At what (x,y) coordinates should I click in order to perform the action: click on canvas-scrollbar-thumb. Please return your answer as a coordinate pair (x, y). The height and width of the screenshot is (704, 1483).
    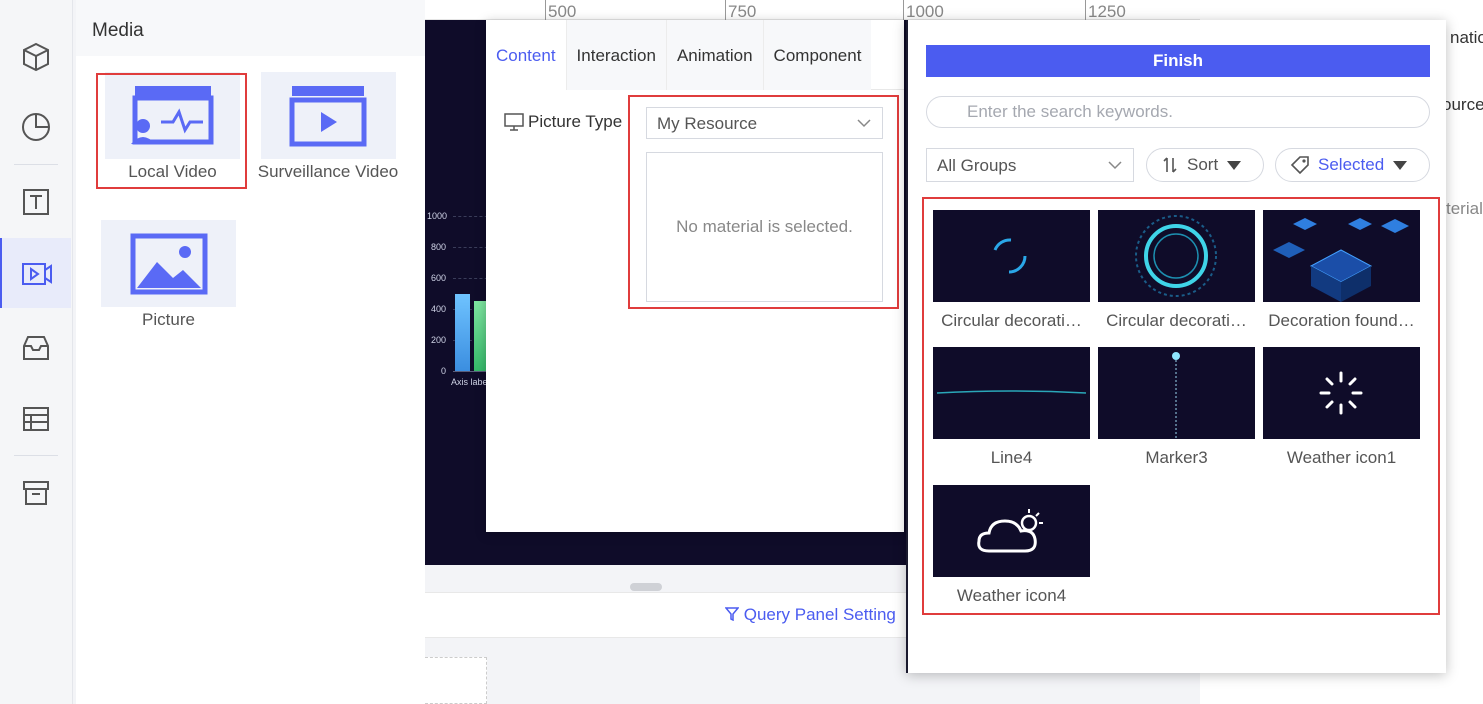
    Looking at the image, I should click on (646, 587).